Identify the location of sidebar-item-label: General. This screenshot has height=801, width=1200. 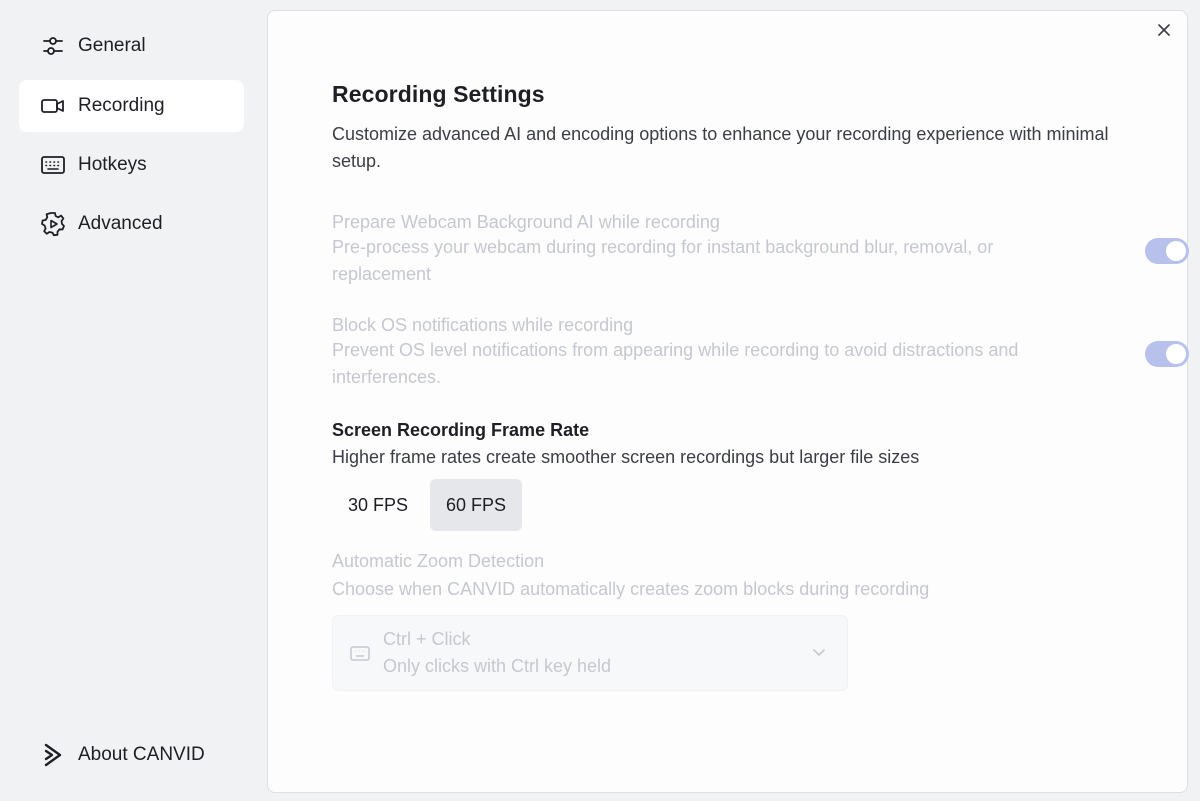
(112, 45).